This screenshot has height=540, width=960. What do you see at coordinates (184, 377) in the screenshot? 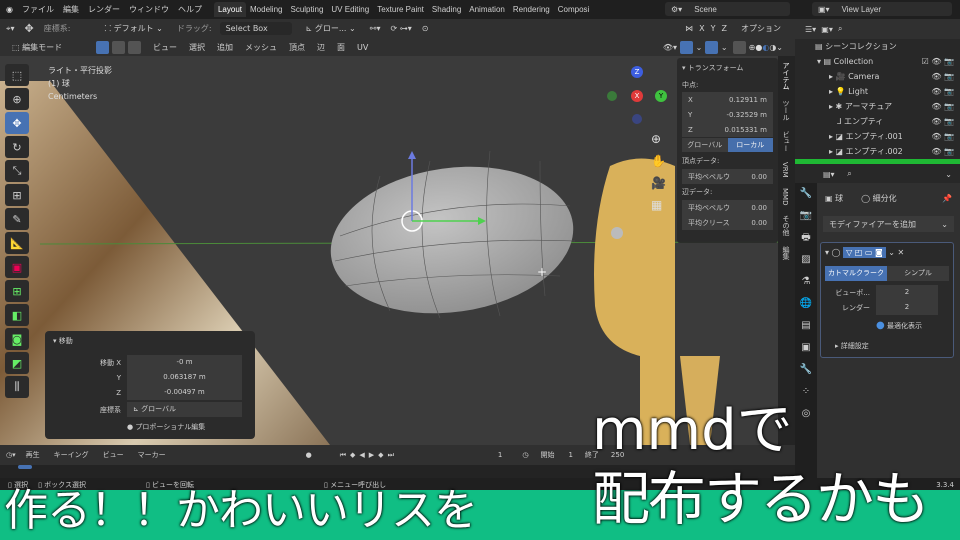
I see `move-y-field: 0.063187 m` at bounding box center [184, 377].